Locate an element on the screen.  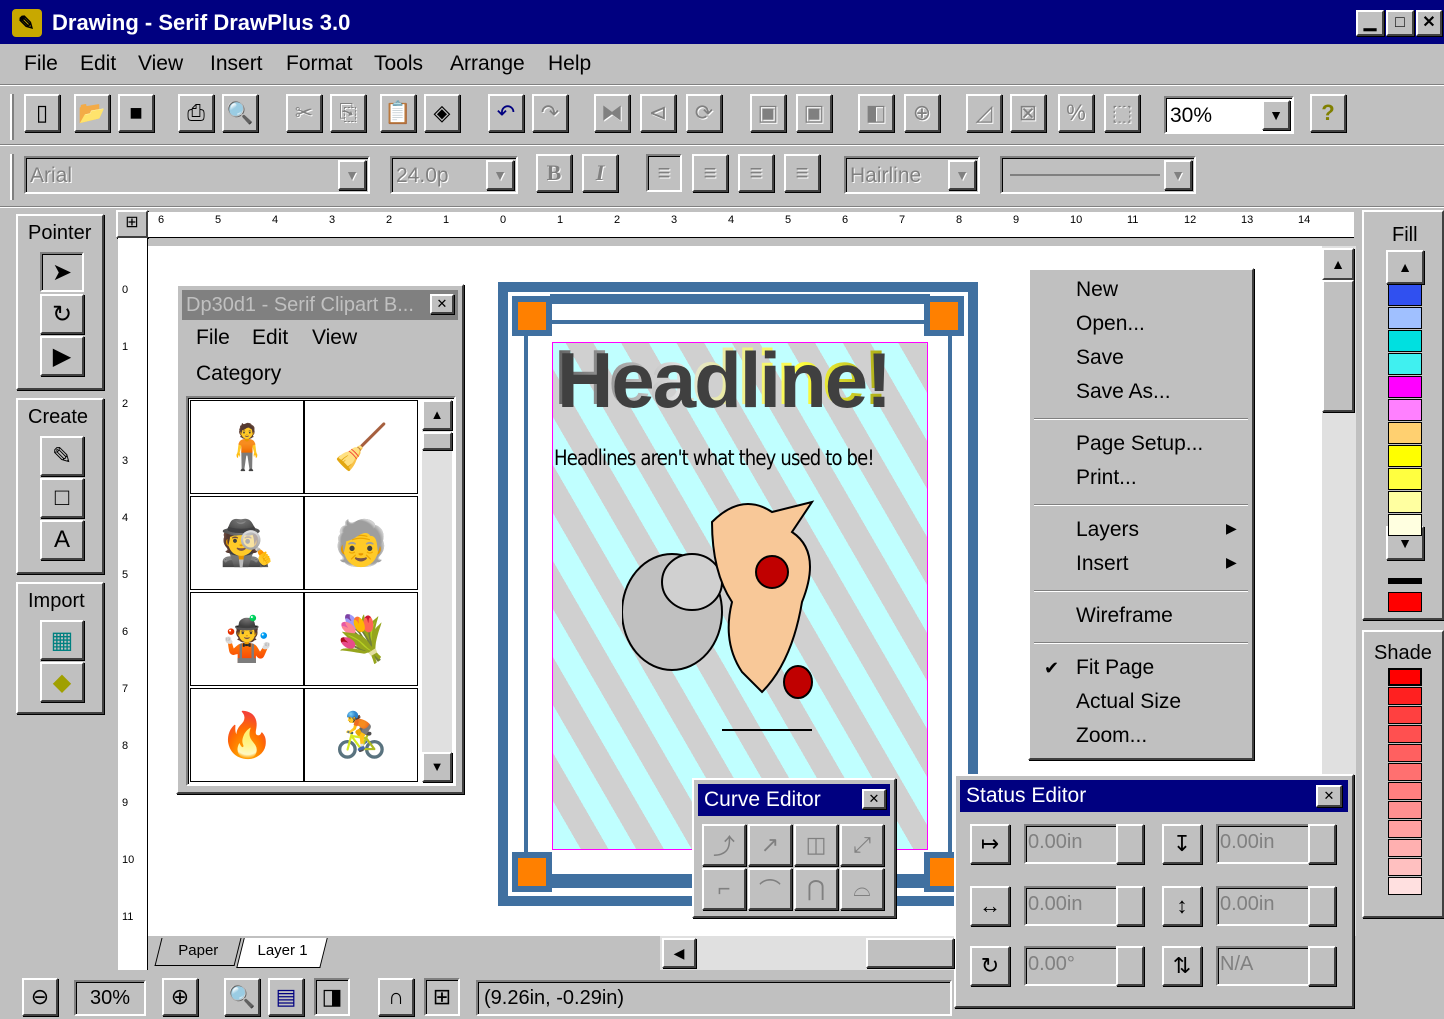
restore-button: □ is located at coordinates (1400, 23).